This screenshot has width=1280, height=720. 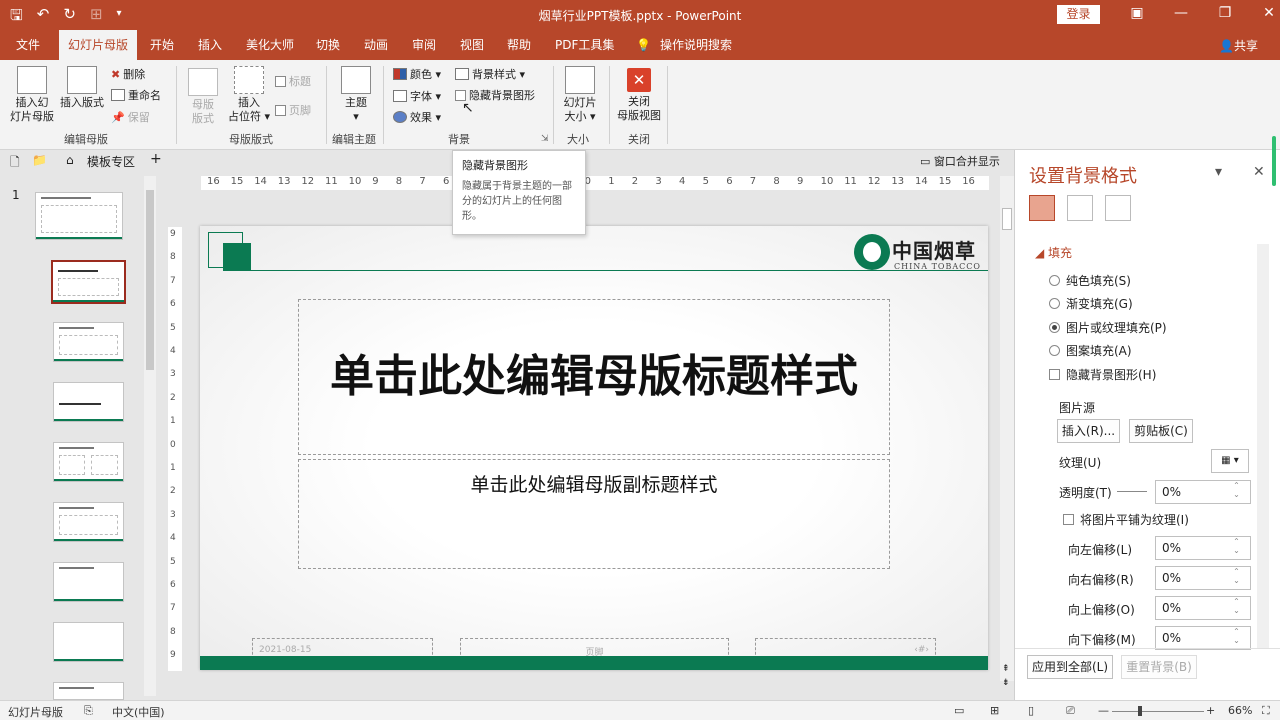 What do you see at coordinates (136, 95) in the screenshot?
I see `rename-button: 重命名` at bounding box center [136, 95].